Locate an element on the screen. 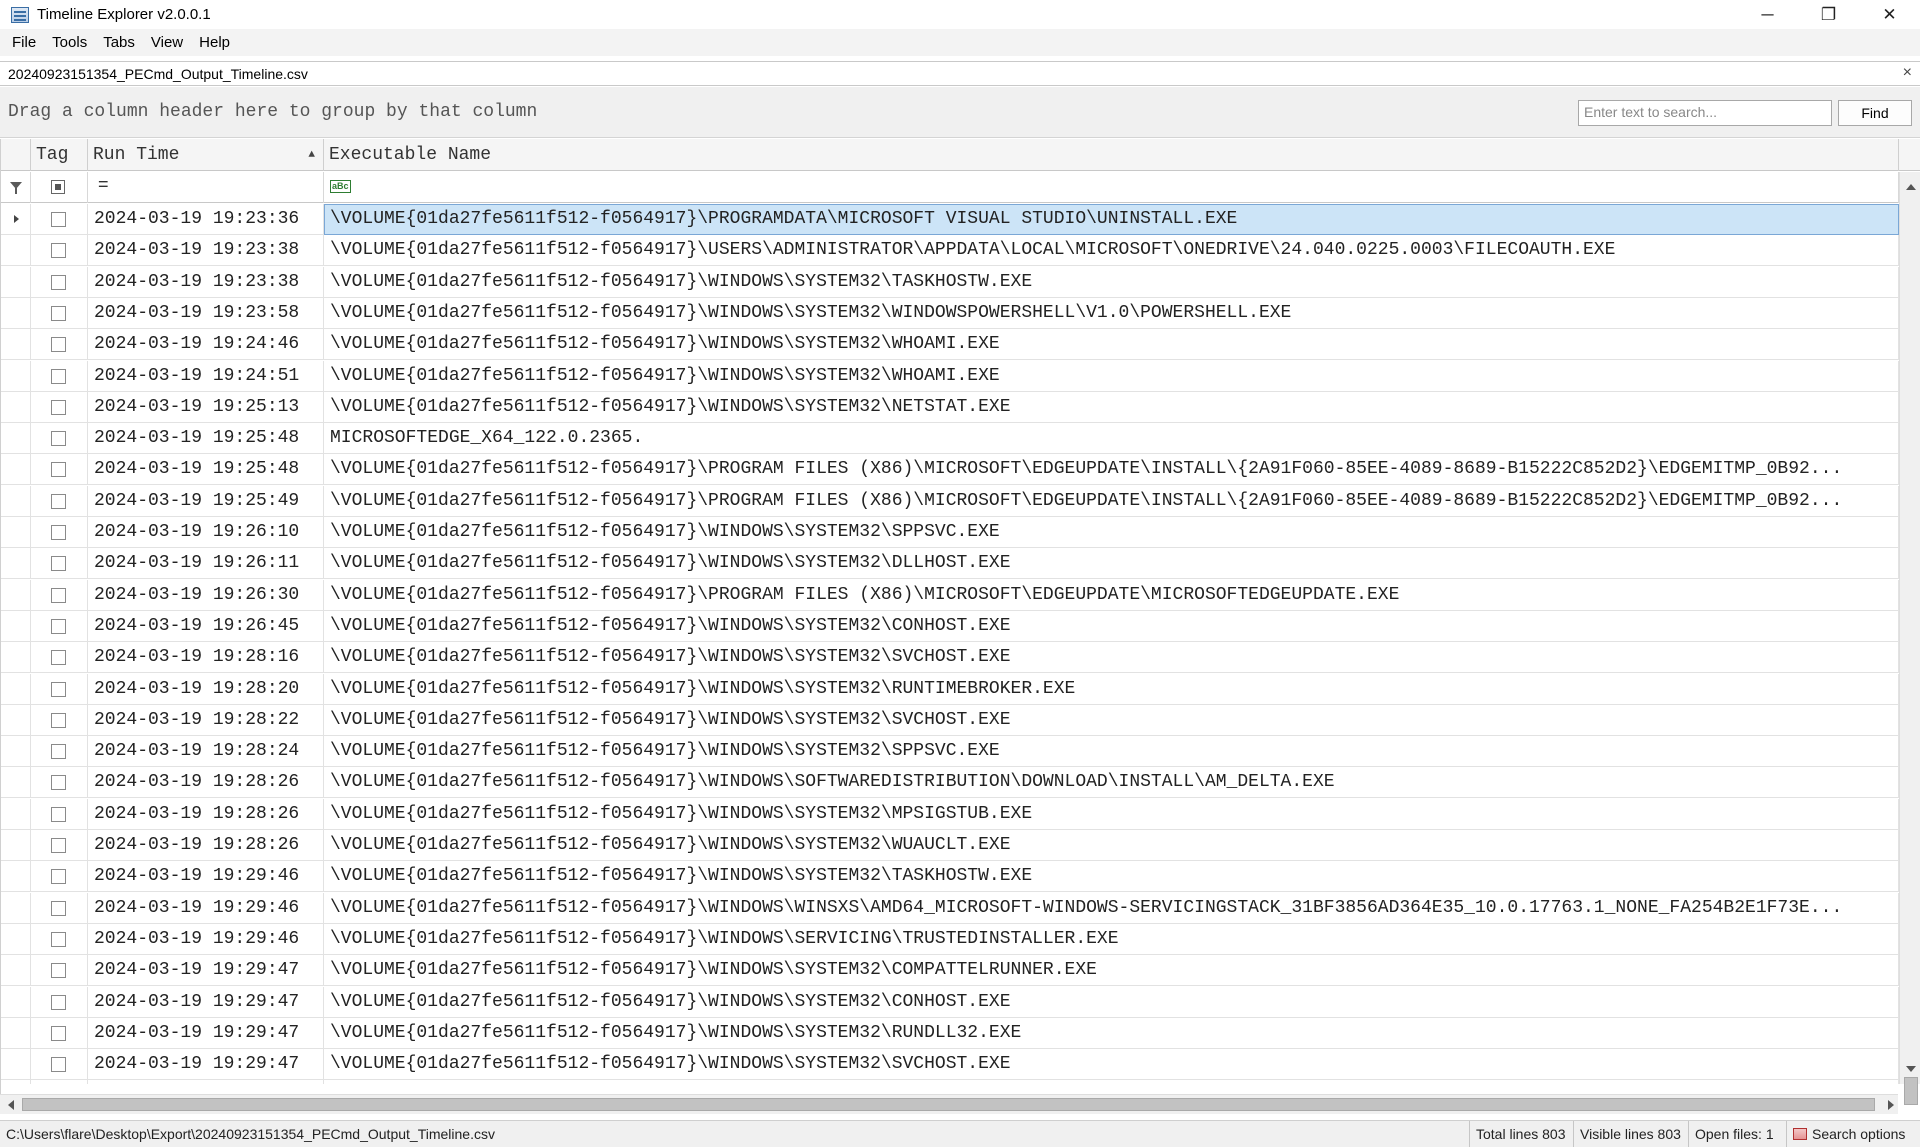 The image size is (1920, 1147). tag-filter-checkbox is located at coordinates (58, 187).